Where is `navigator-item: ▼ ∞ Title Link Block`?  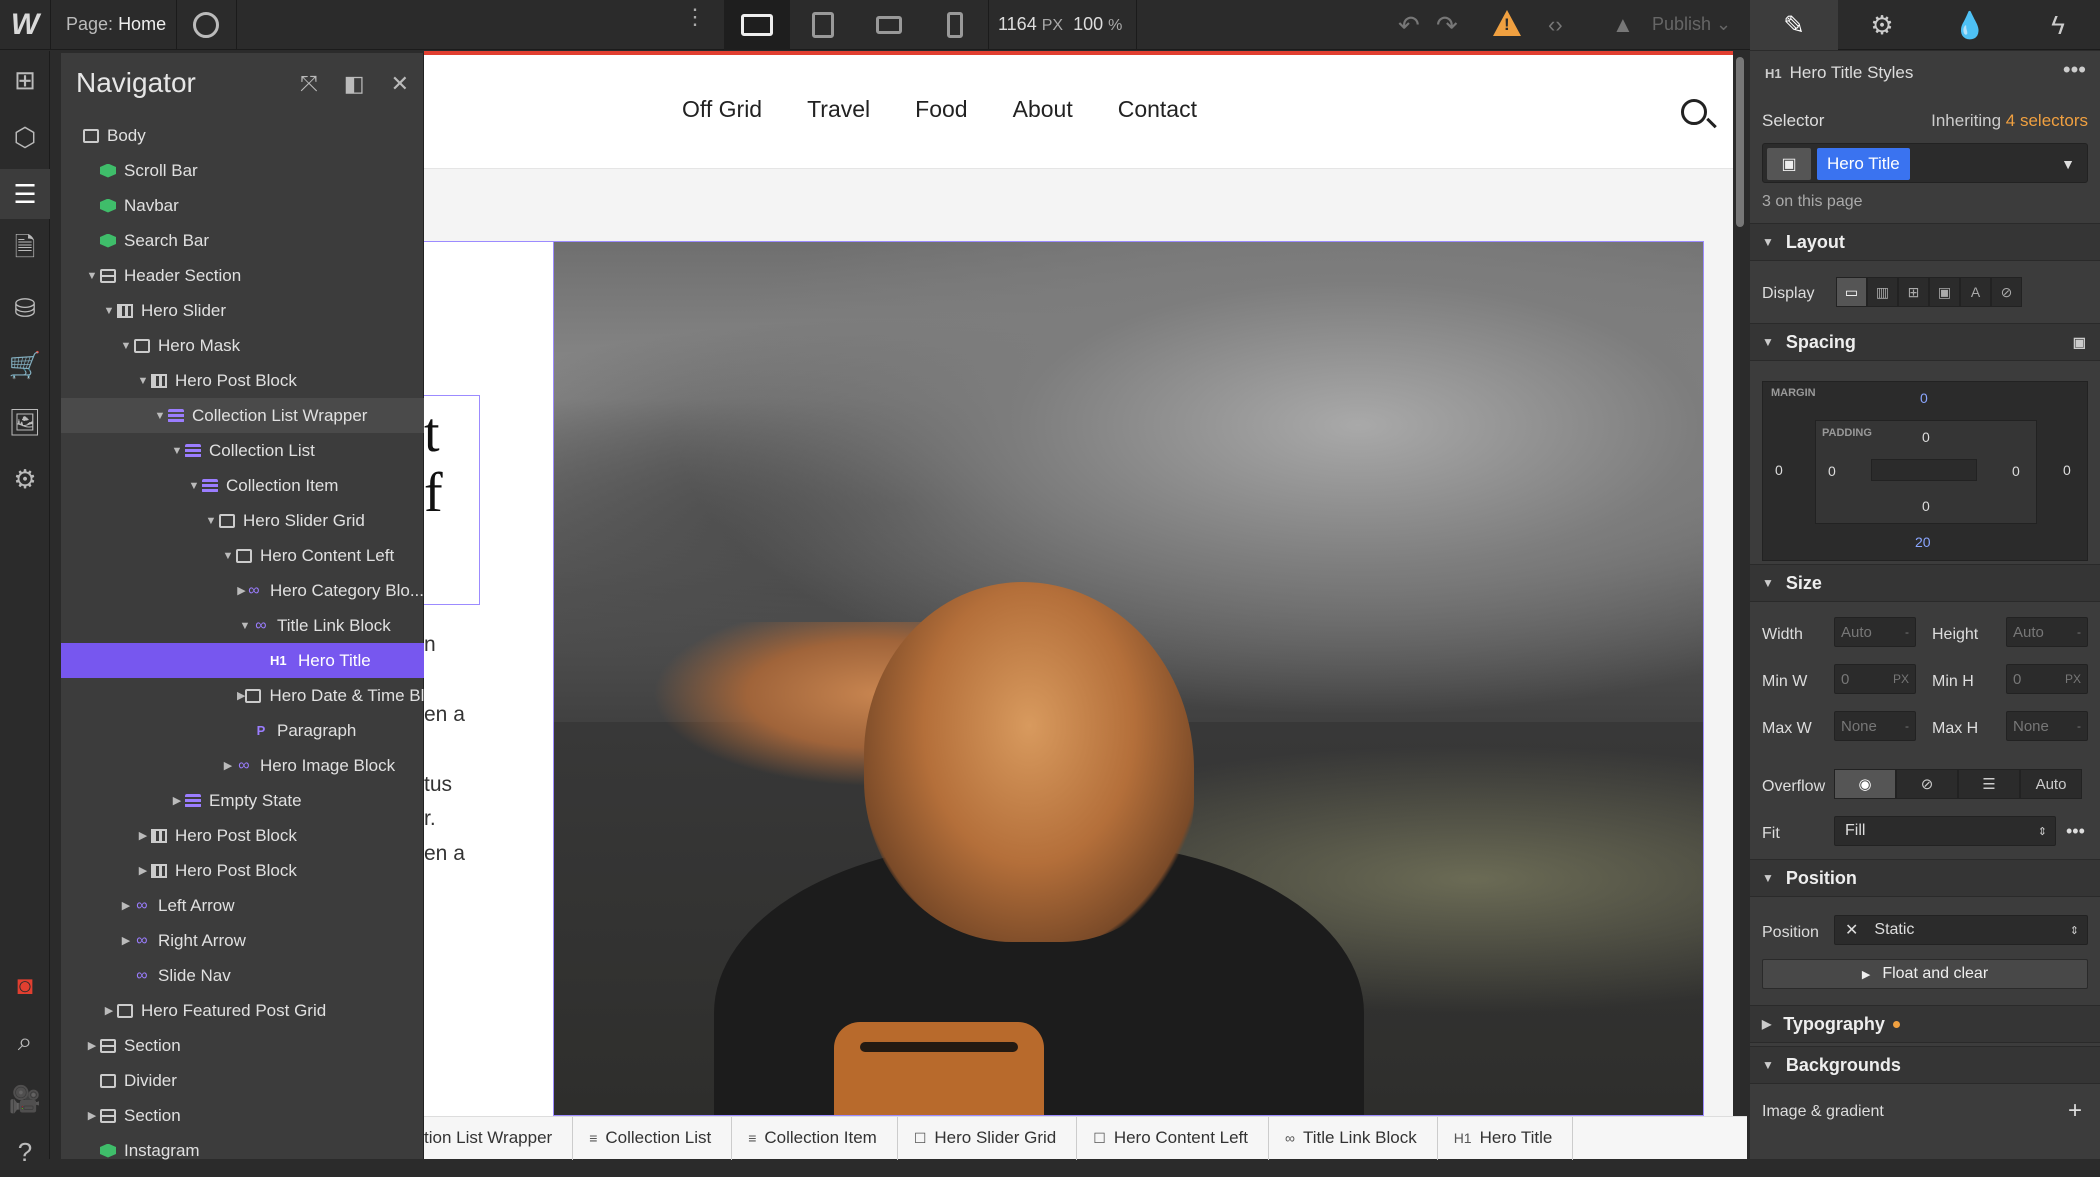 navigator-item: ▼ ∞ Title Link Block is located at coordinates (242, 625).